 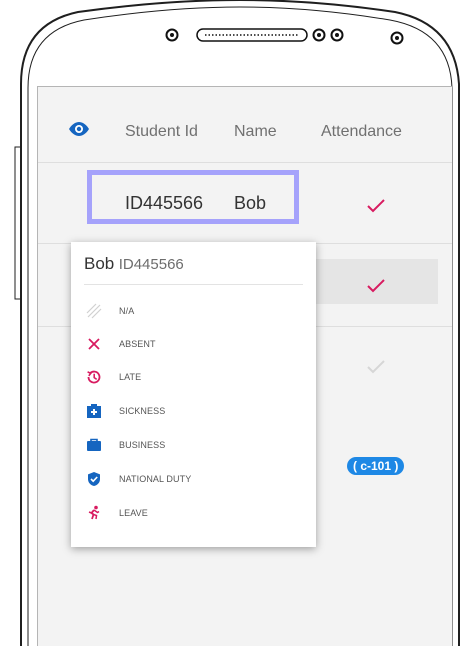 What do you see at coordinates (250, 203) in the screenshot?
I see `student-name-cell: Bob` at bounding box center [250, 203].